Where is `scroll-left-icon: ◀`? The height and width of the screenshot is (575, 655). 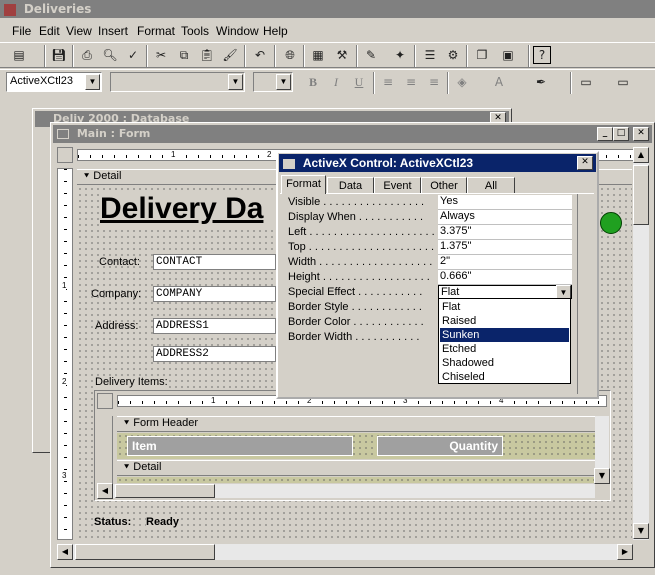
scroll-left-icon: ◀ is located at coordinates (65, 552).